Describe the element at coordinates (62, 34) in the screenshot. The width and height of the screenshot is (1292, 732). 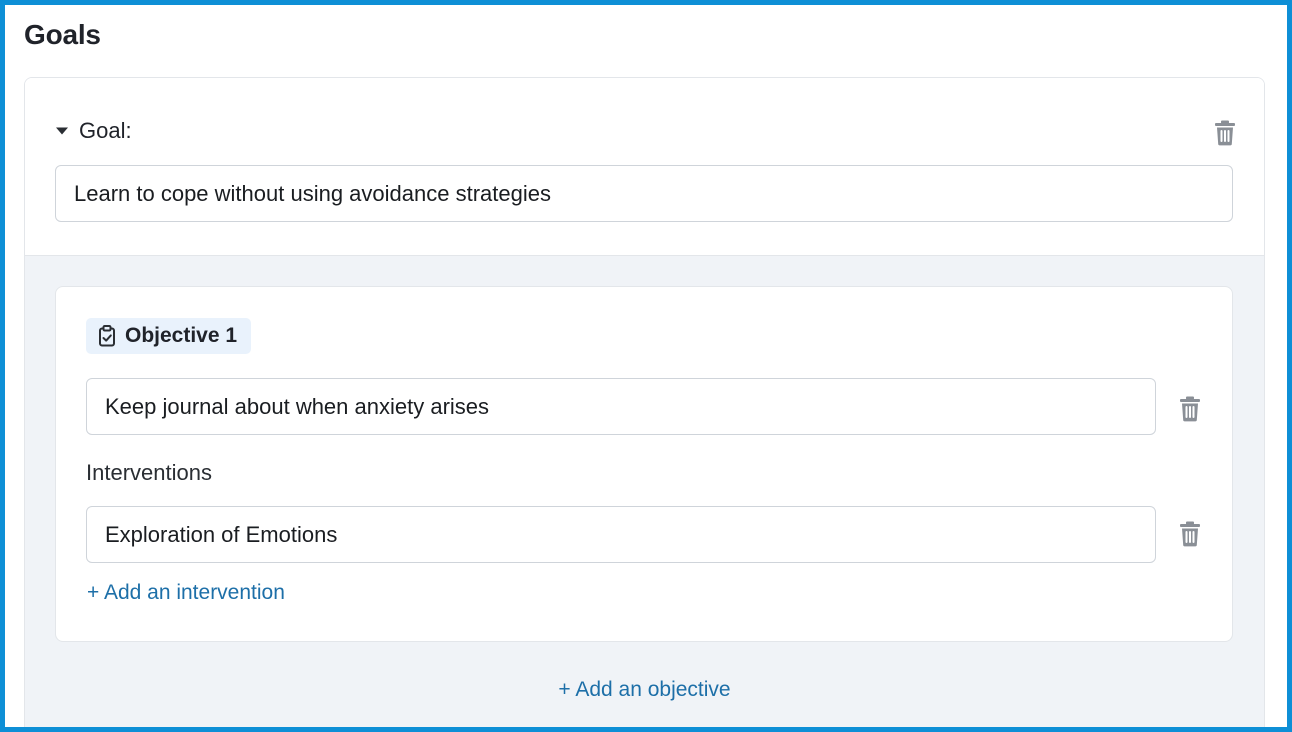
I see `page-title: Goals` at that location.